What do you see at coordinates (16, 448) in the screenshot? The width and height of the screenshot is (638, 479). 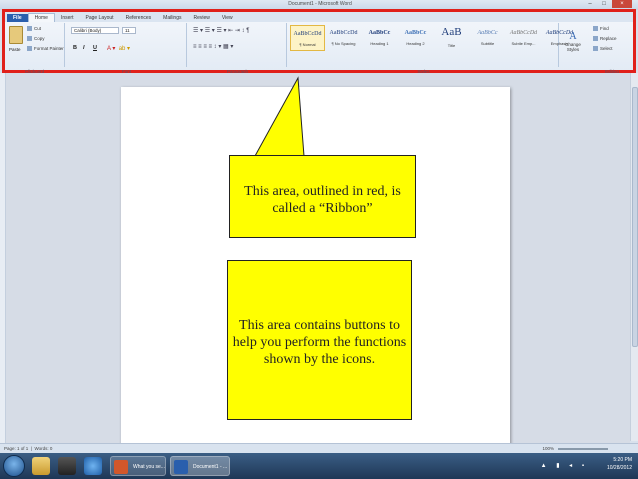 I see `page-count: Page: 1 of 1` at bounding box center [16, 448].